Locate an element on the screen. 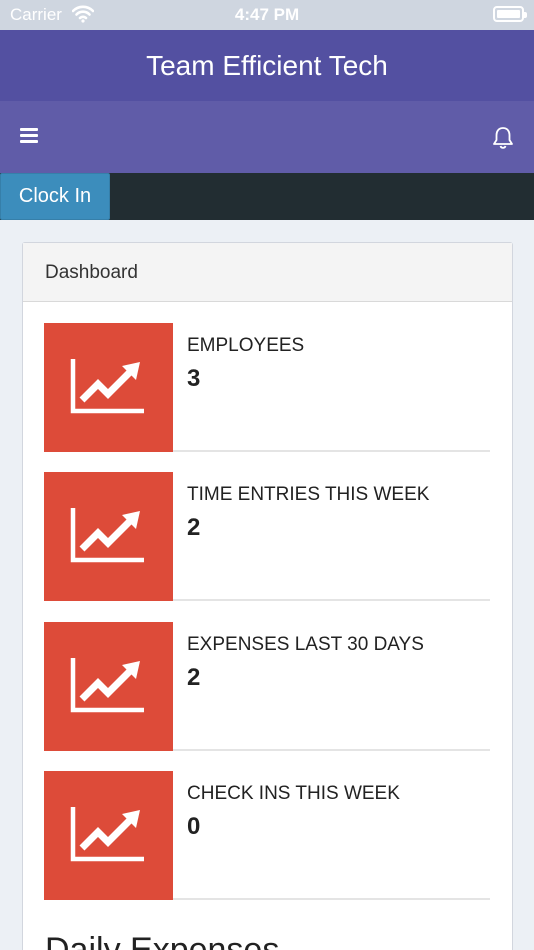 Image resolution: width=534 pixels, height=950 pixels. app-title-bar: Team Efficient Tech is located at coordinates (267, 65).